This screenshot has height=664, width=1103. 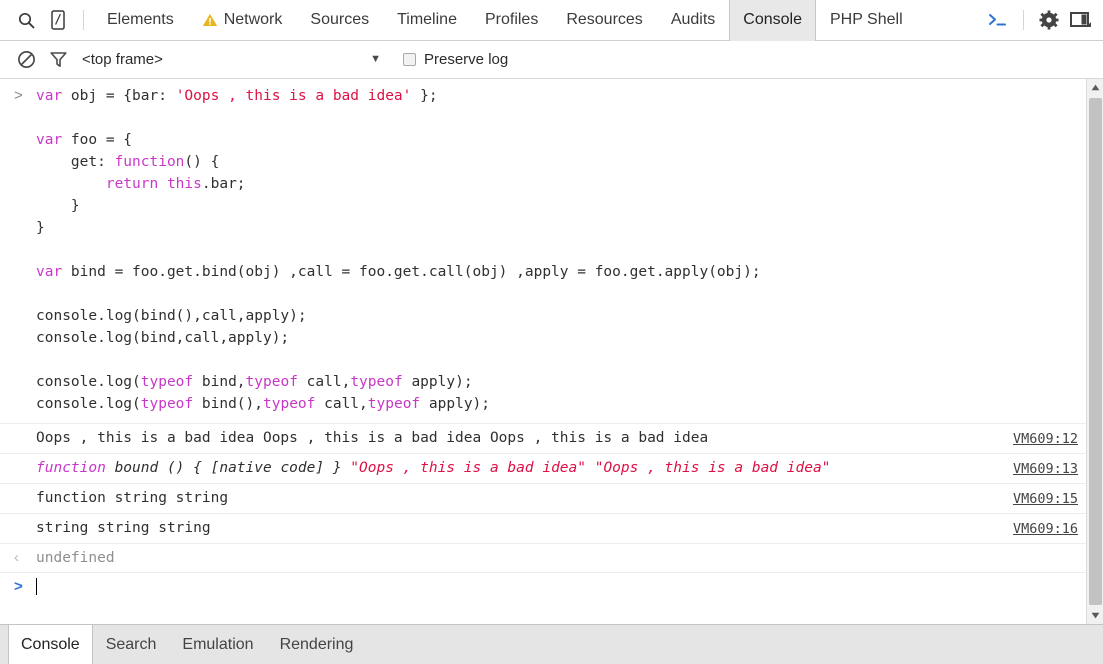 What do you see at coordinates (551, 644) in the screenshot?
I see `drawer-tab-bar: Console Search Emulation Rendering` at bounding box center [551, 644].